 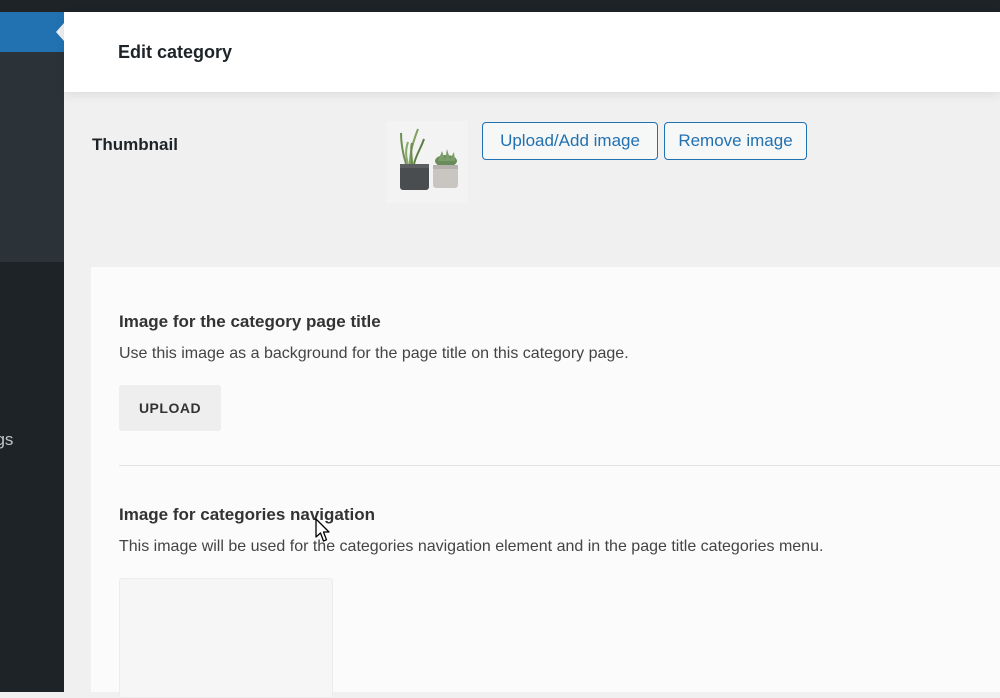 What do you see at coordinates (570, 141) in the screenshot?
I see `upload-add-image-button: Upload/Add image` at bounding box center [570, 141].